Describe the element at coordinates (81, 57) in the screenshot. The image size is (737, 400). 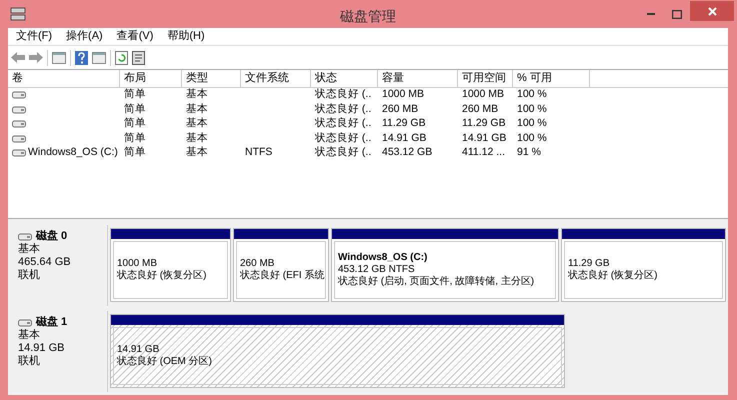
I see `help-icon` at that location.